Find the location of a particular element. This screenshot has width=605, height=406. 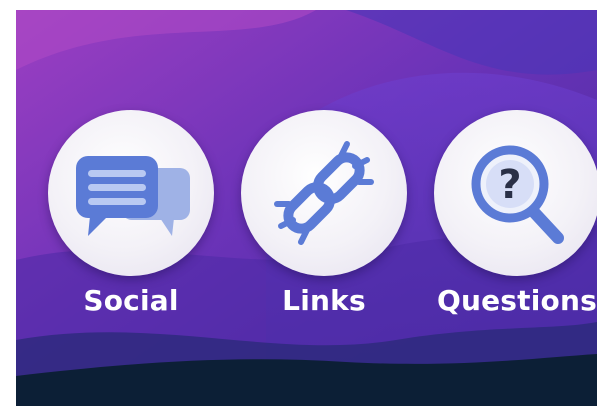

chat-bubbles-icon is located at coordinates (133, 196).